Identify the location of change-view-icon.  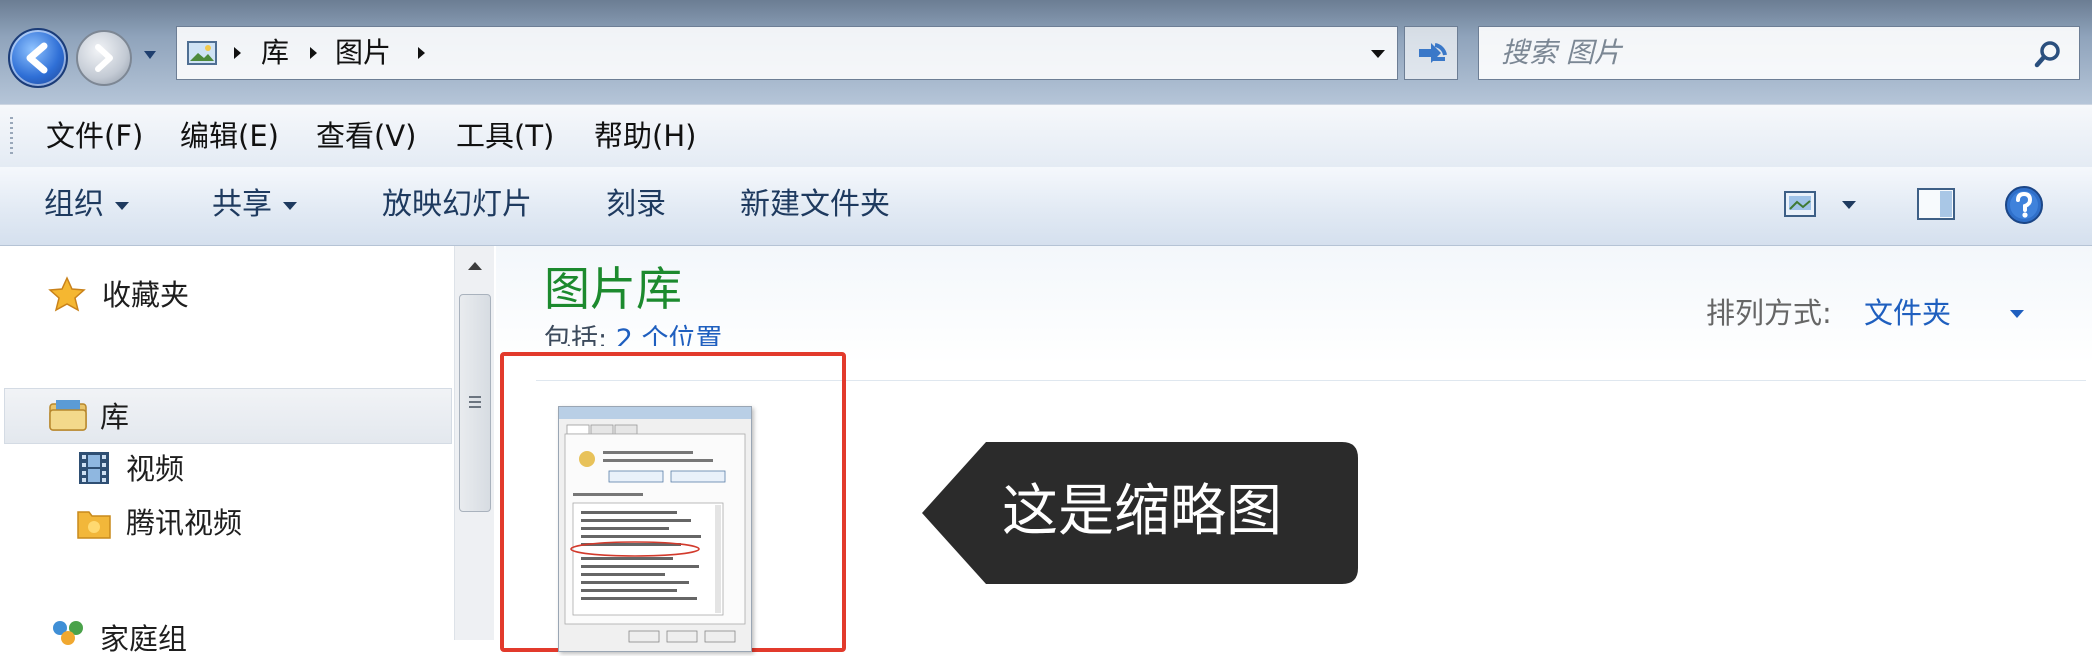
(1800, 204).